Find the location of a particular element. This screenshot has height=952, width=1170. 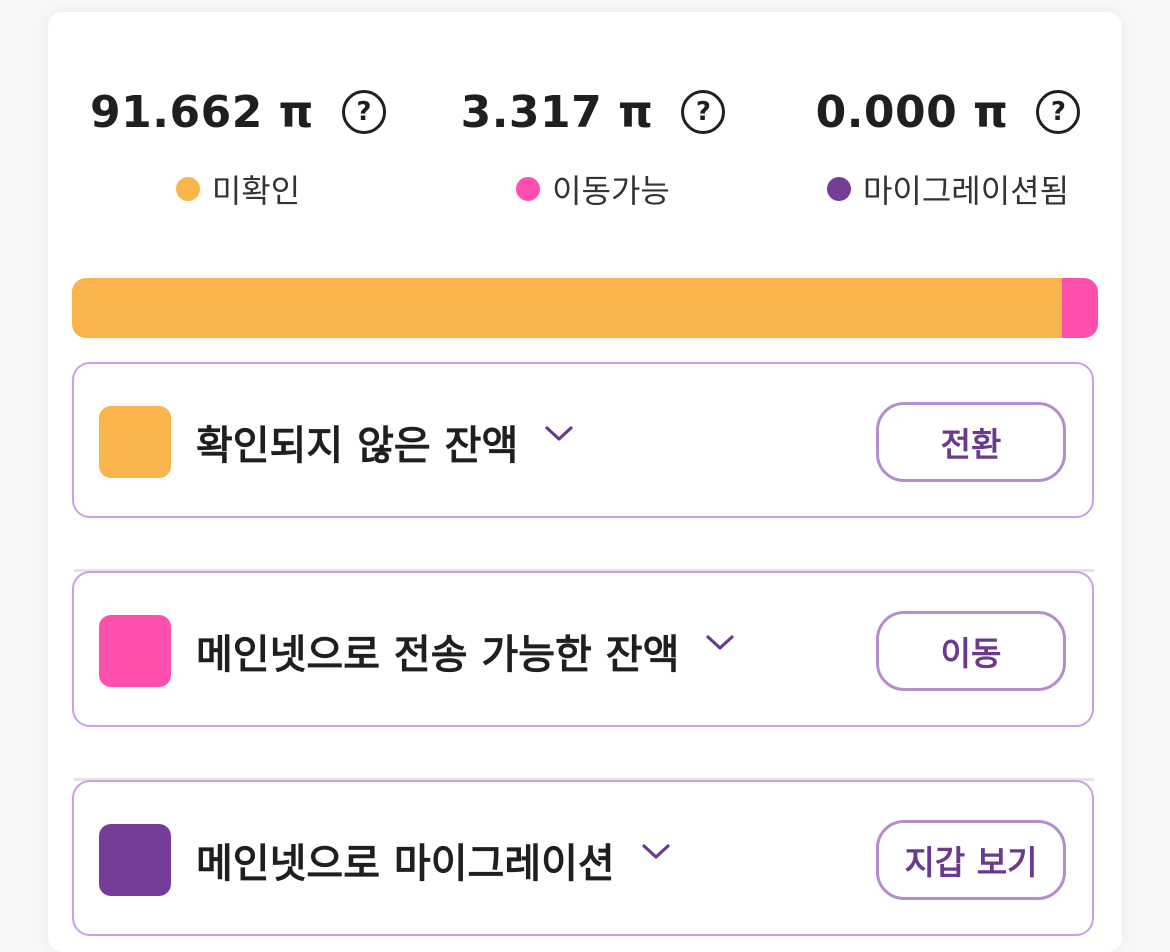

row-migration-label-wrap: 메인넷으로 마이그레이션 is located at coordinates (433, 860).